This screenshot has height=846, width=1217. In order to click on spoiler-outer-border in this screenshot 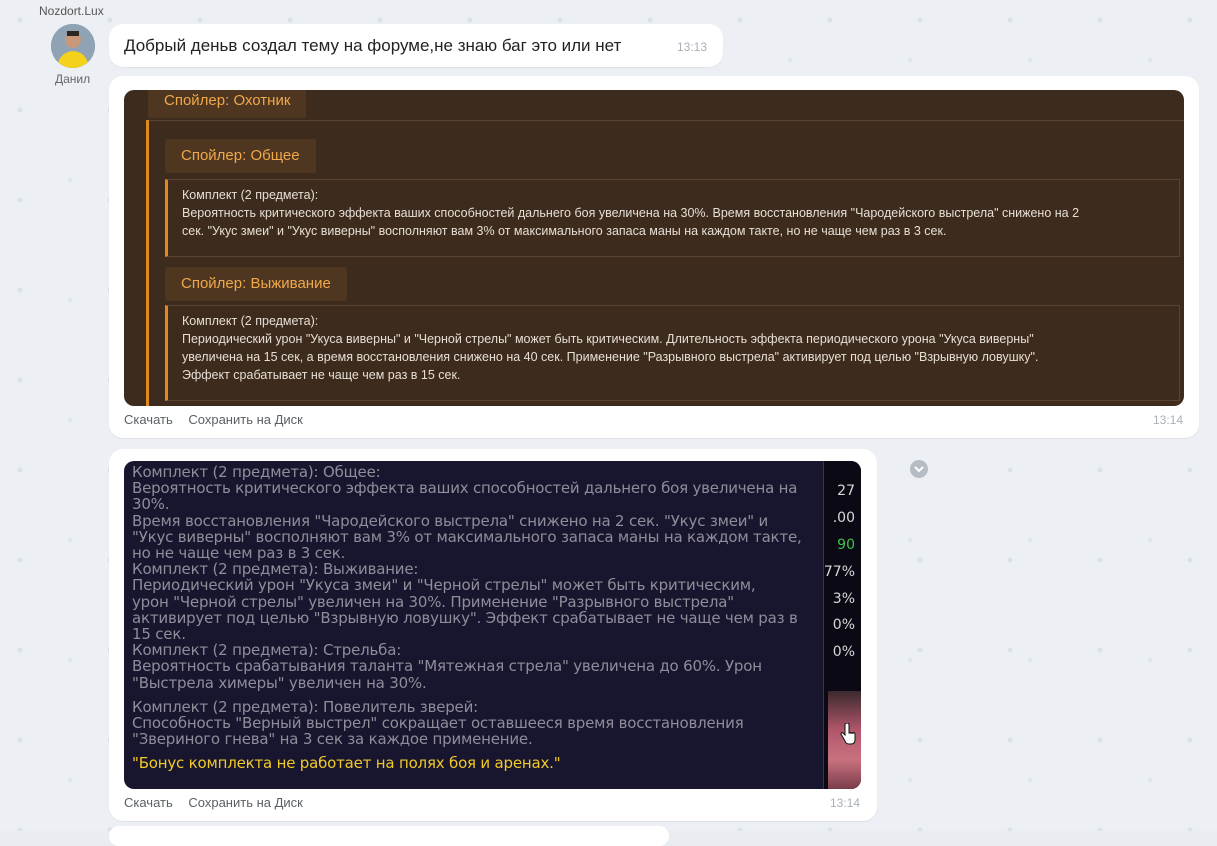, I will do `click(666, 120)`.